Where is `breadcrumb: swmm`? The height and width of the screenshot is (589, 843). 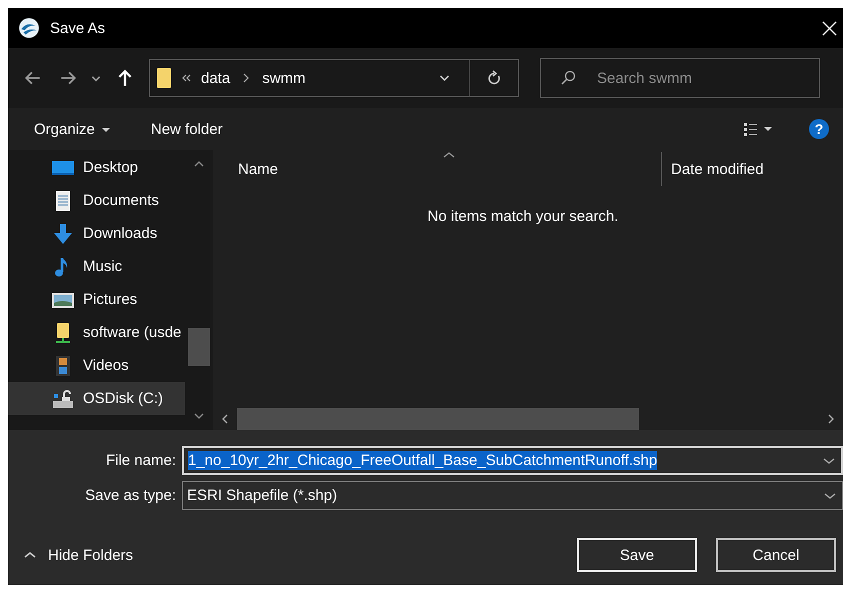
breadcrumb: swmm is located at coordinates (284, 78).